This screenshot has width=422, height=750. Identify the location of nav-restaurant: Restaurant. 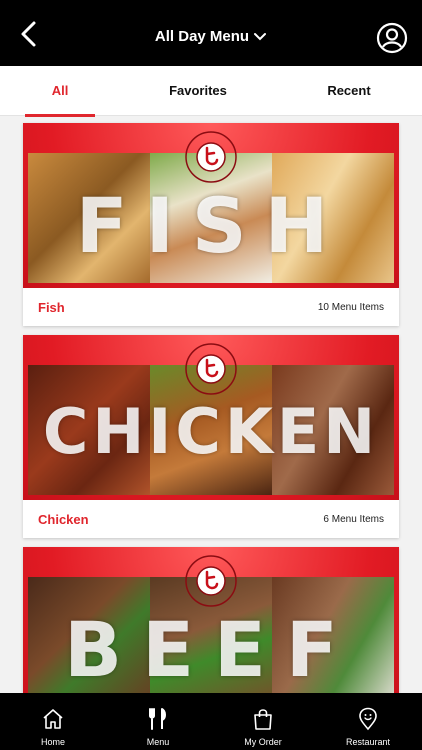
(368, 721).